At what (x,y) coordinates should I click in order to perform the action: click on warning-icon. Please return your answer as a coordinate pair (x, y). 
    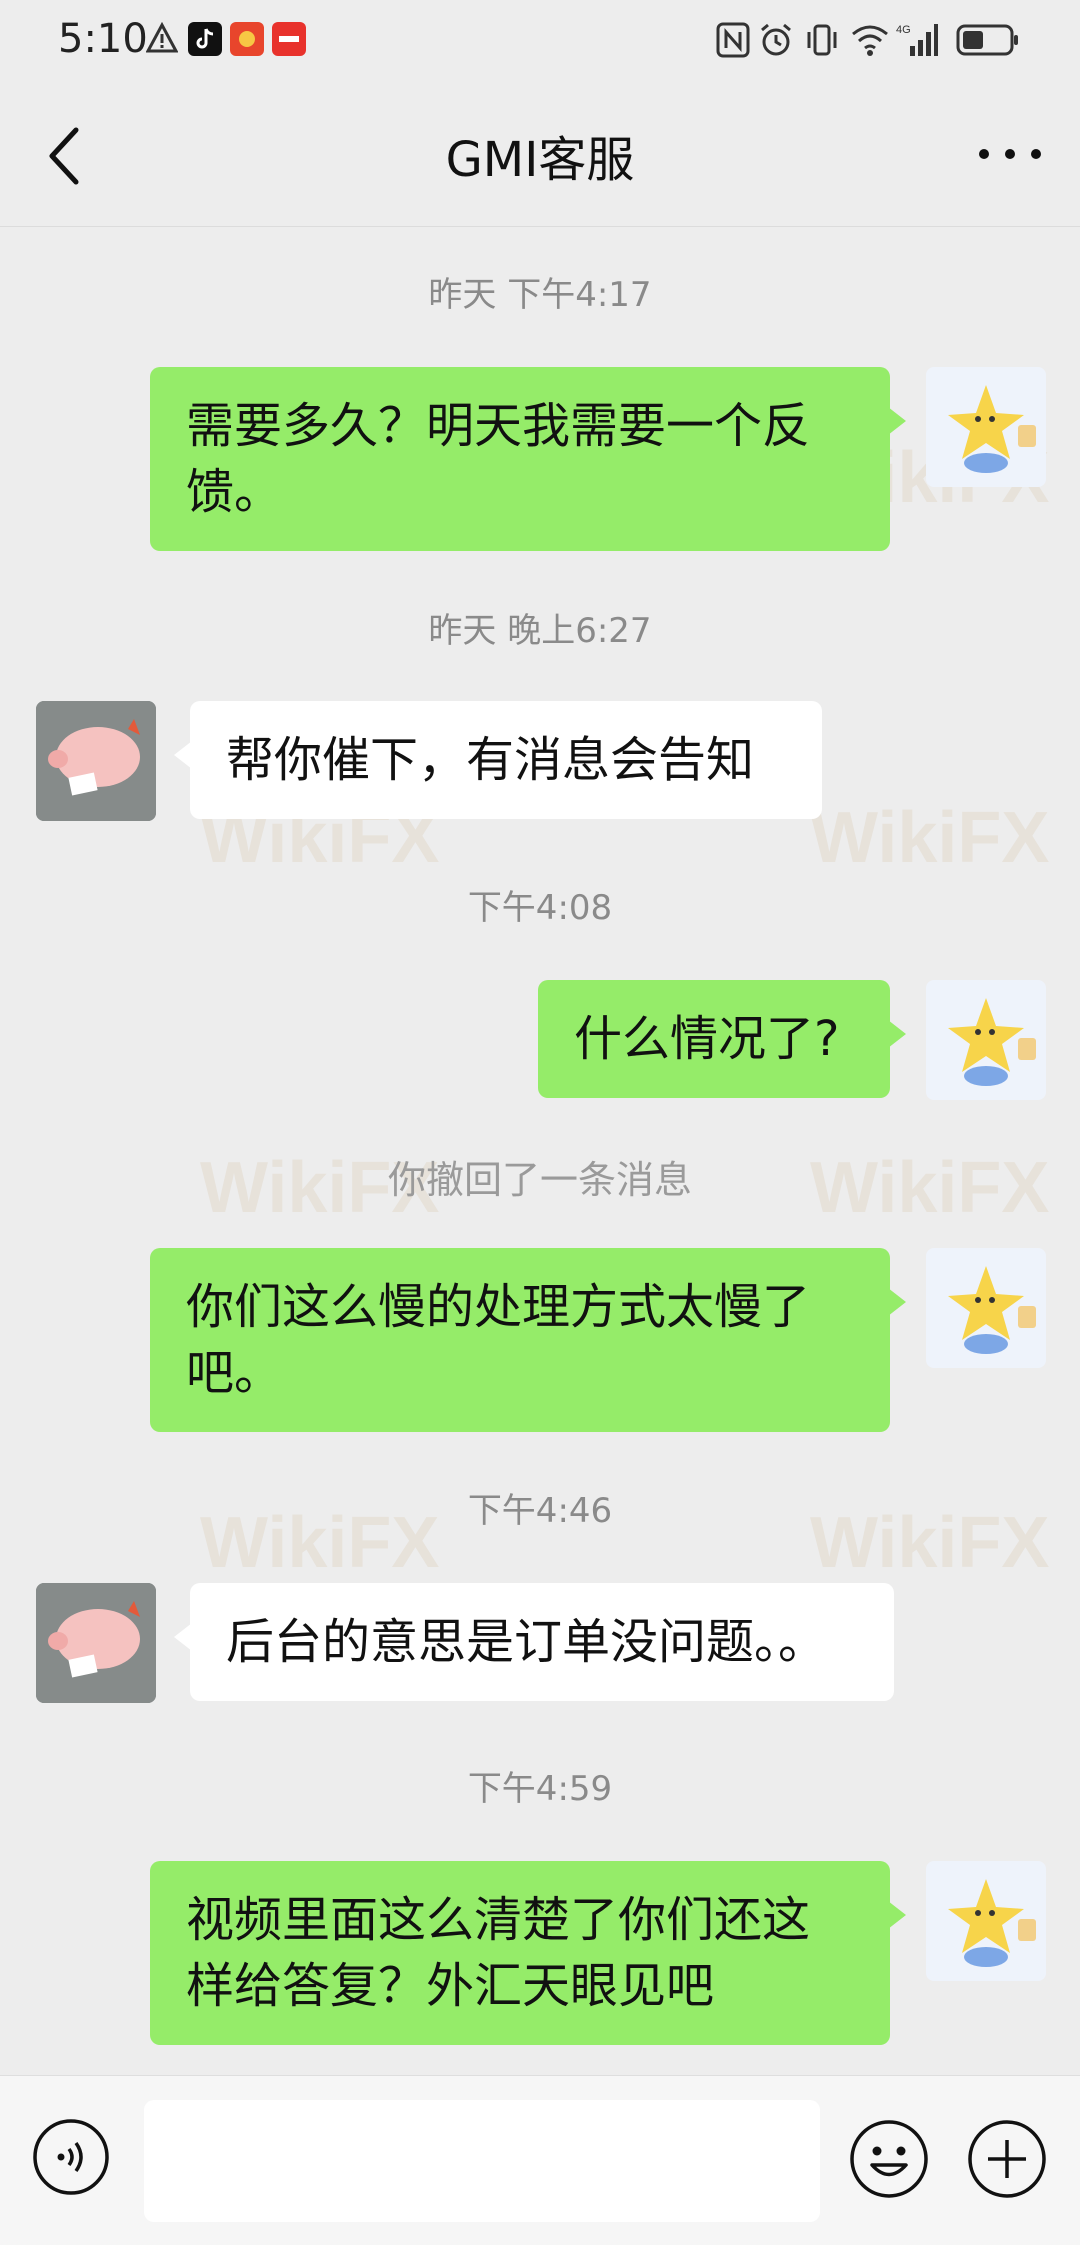
    Looking at the image, I should click on (162, 37).